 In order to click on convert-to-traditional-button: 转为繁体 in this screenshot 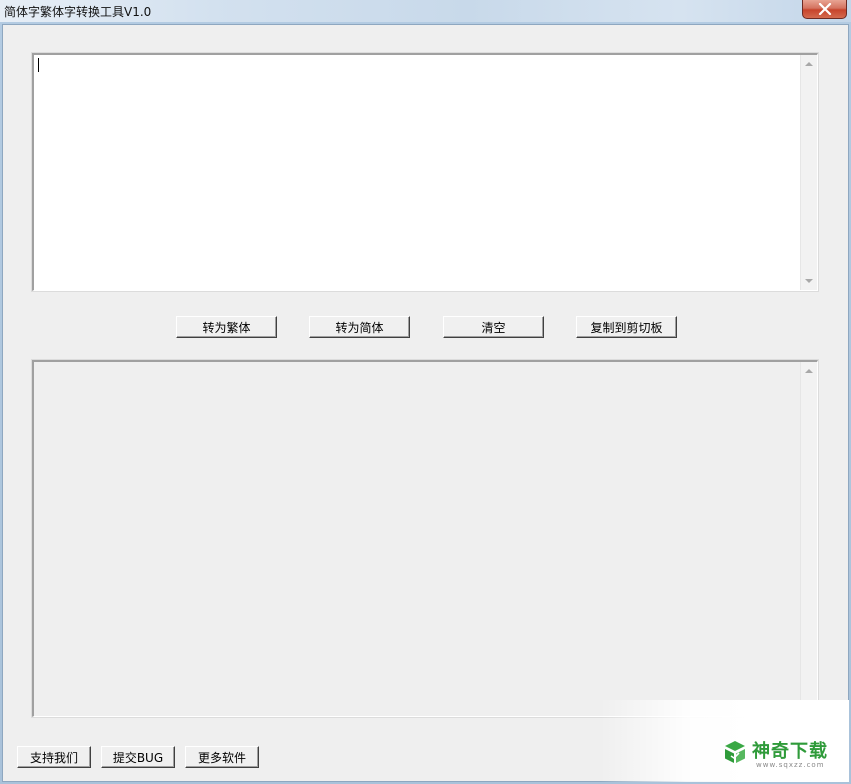, I will do `click(226, 327)`.